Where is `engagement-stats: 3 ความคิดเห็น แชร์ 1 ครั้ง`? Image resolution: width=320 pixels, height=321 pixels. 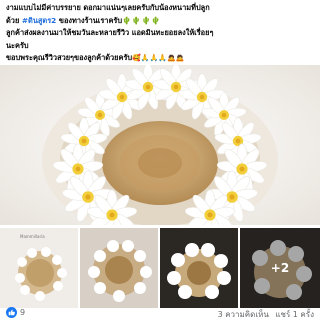 engagement-stats: 3 ความคิดเห็น แชร์ 1 ครั้ง is located at coordinates (266, 314).